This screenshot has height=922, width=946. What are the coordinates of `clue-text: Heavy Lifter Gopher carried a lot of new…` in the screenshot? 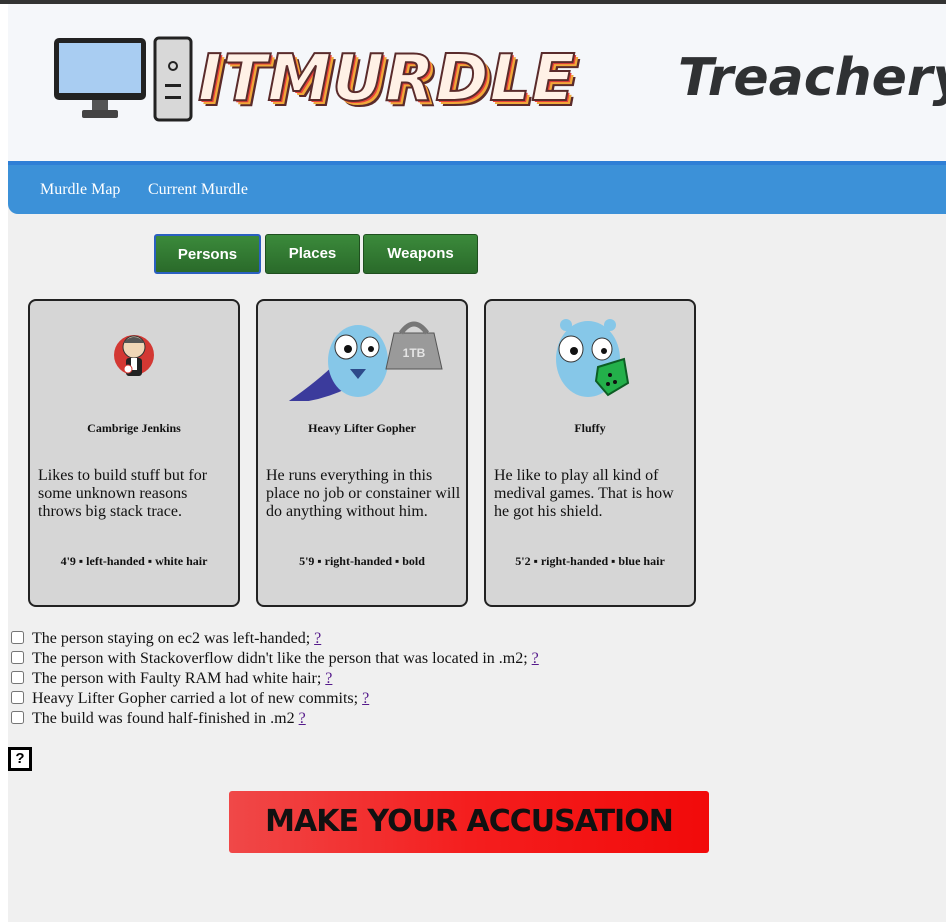 It's located at (195, 698).